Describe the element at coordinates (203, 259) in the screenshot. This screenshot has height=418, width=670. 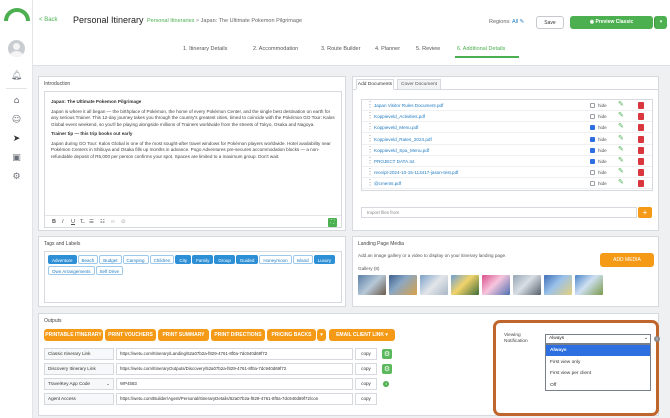
I see `tag-chip: Family` at that location.